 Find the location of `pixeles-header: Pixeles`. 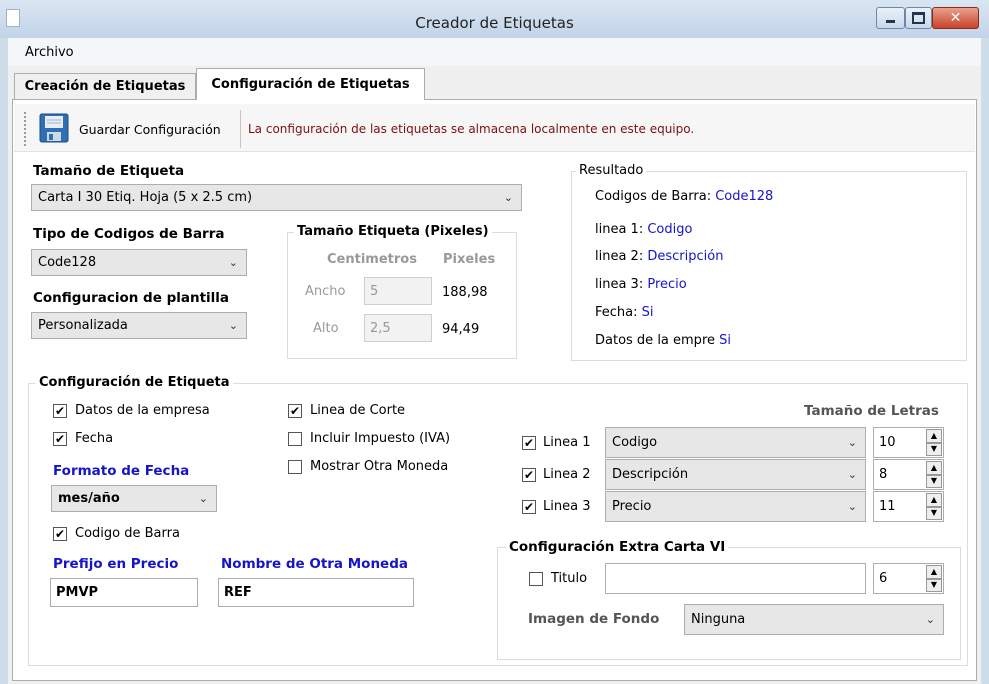

pixeles-header: Pixeles is located at coordinates (469, 259).